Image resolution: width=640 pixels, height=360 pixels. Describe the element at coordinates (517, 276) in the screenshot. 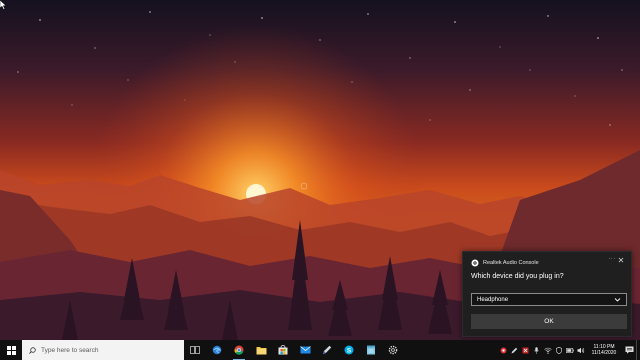

I see `notification-question: Which device did you plug in?` at that location.